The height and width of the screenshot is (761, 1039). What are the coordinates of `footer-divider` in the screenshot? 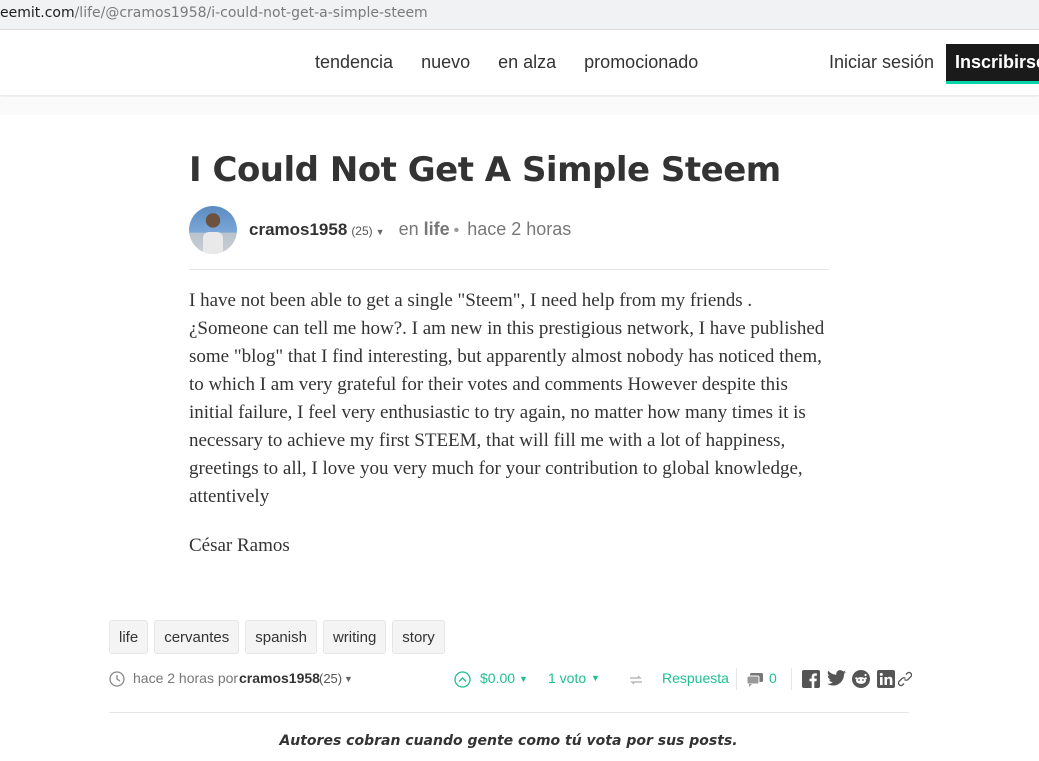 It's located at (509, 712).